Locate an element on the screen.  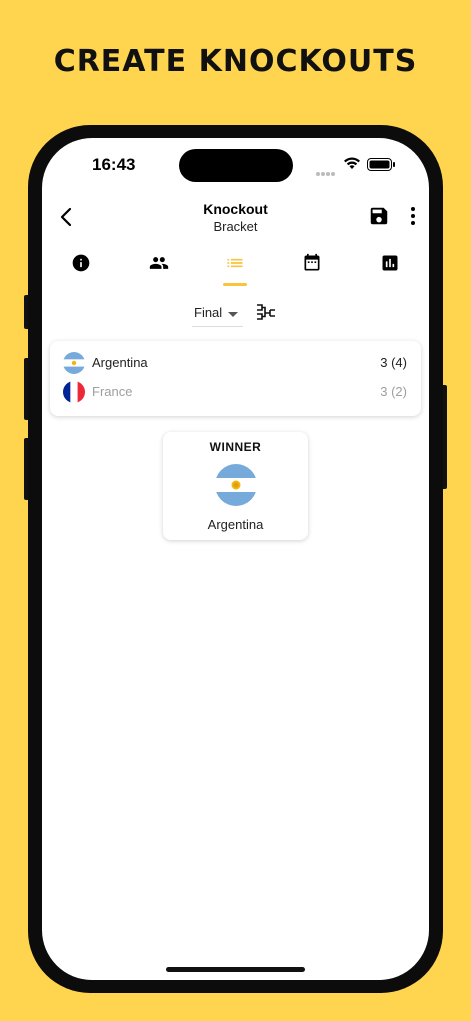
away-team-name: France is located at coordinates (112, 391).